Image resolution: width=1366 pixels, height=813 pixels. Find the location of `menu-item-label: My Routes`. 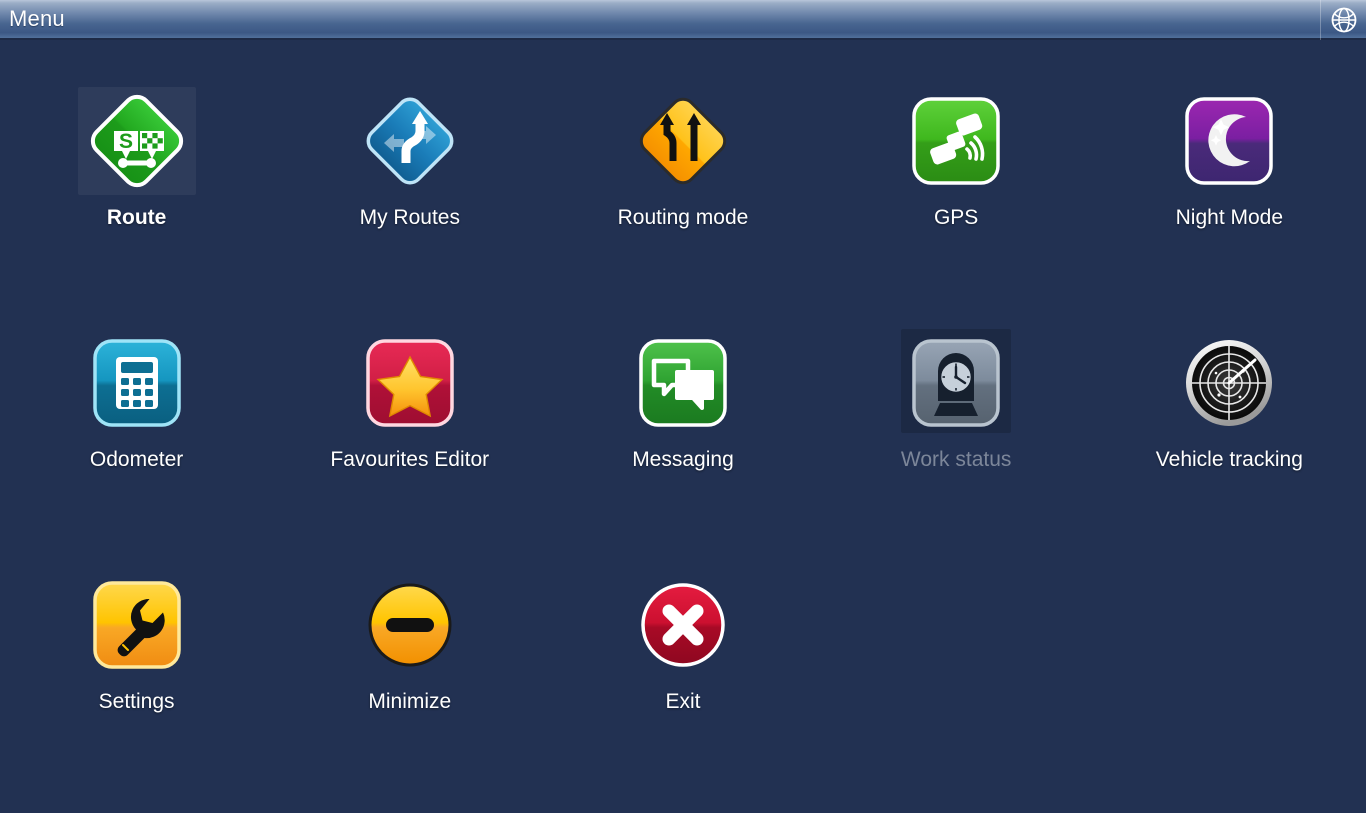

menu-item-label: My Routes is located at coordinates (409, 217).